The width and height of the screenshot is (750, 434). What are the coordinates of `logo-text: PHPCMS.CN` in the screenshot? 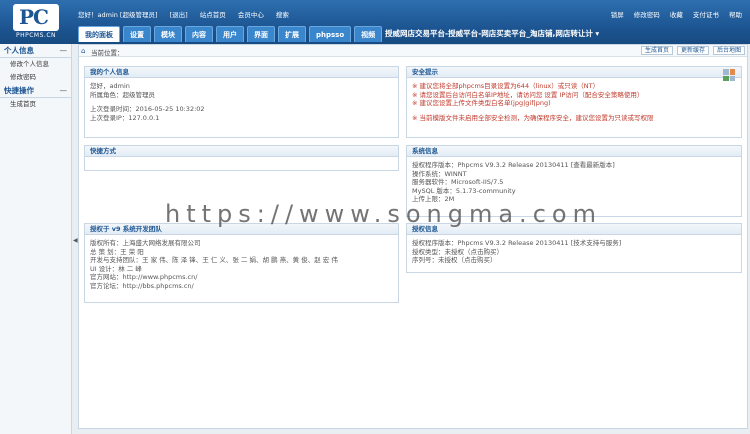 It's located at (35, 35).